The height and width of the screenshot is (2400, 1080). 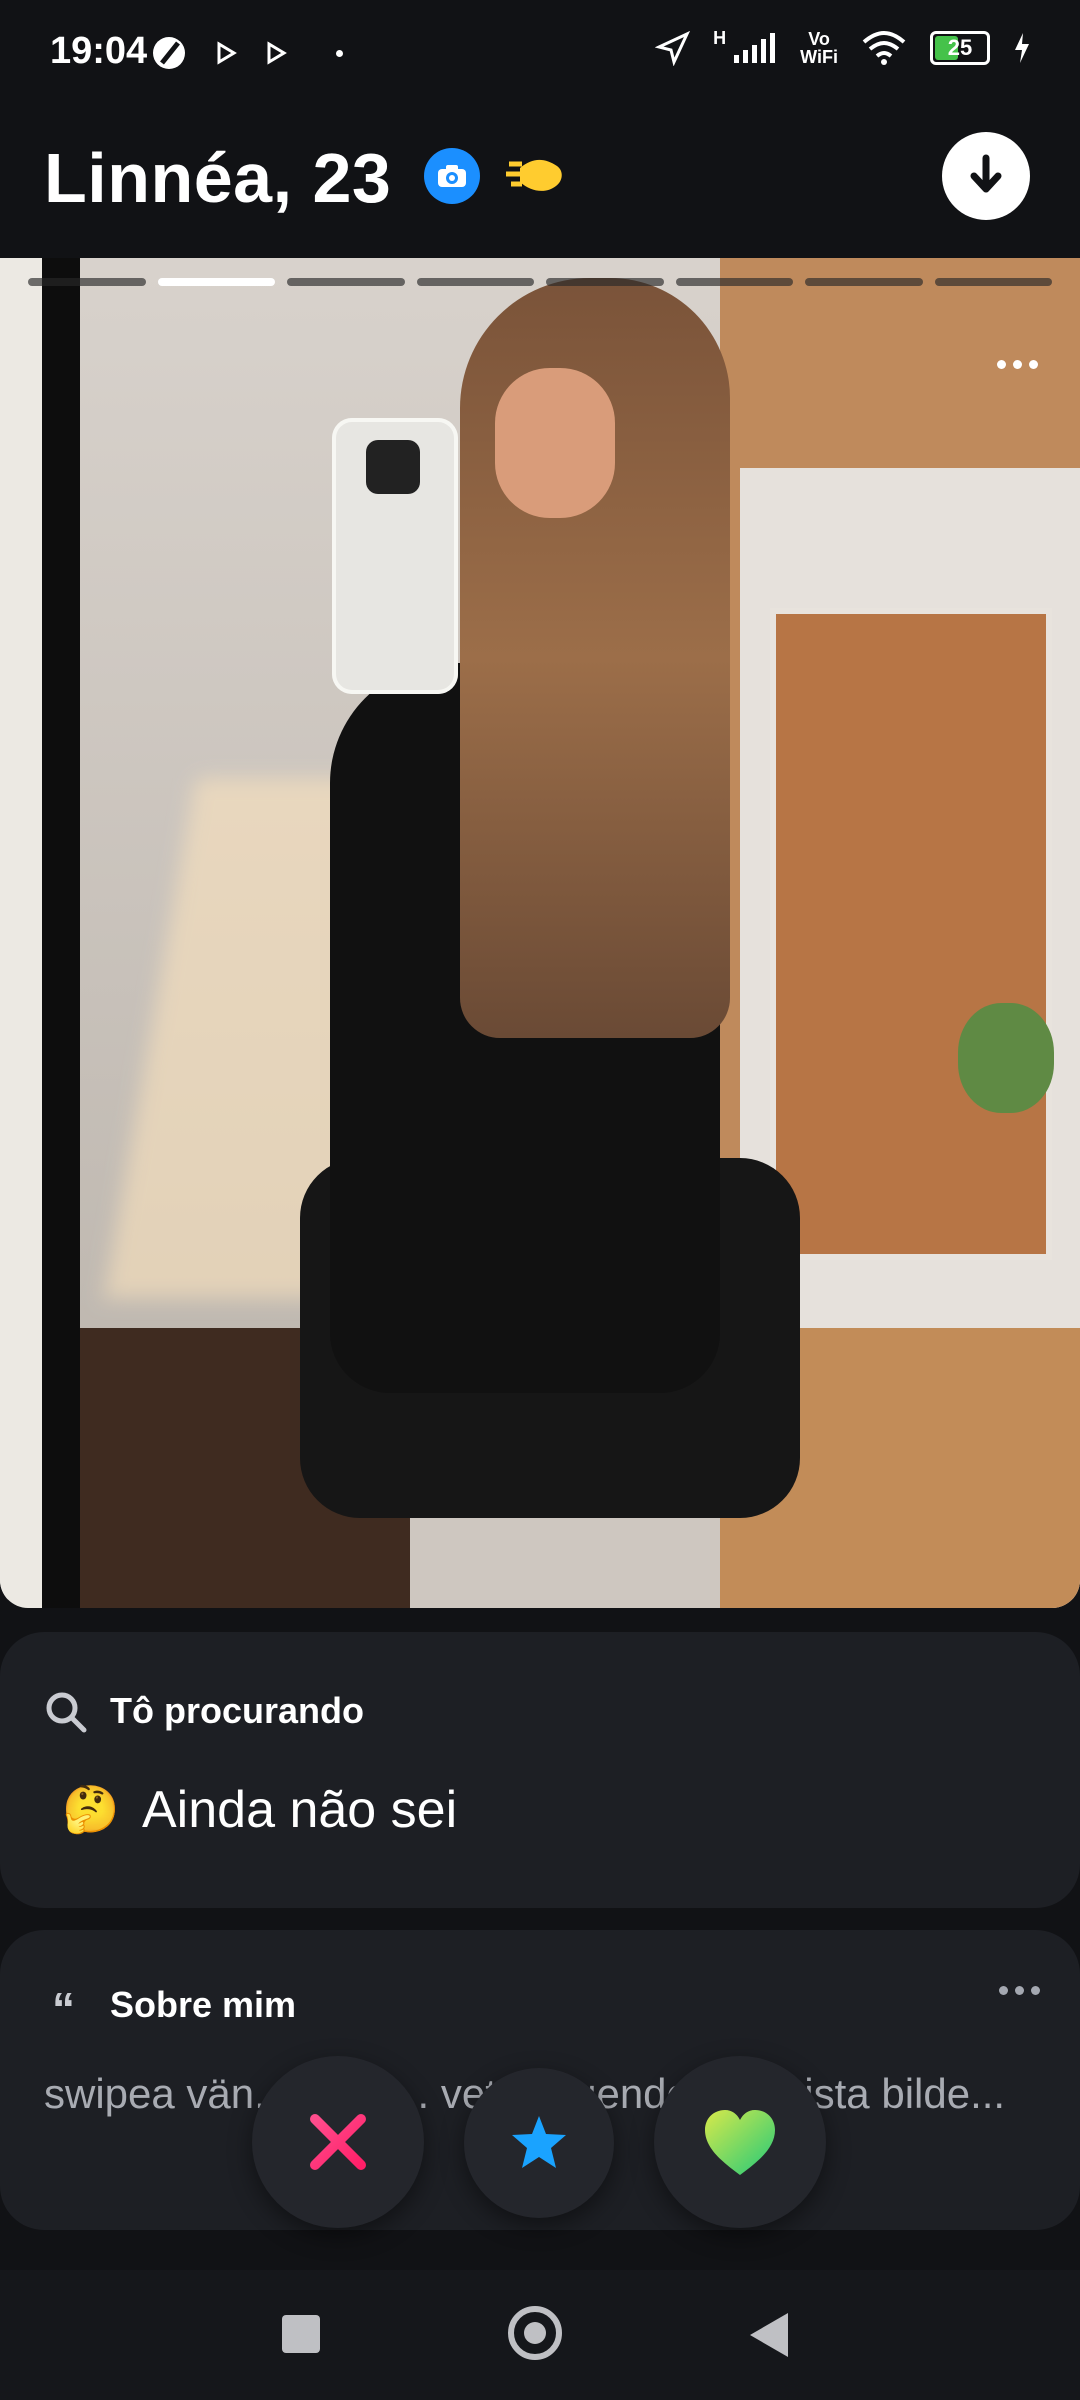 I want to click on back-button, so click(x=769, y=2335).